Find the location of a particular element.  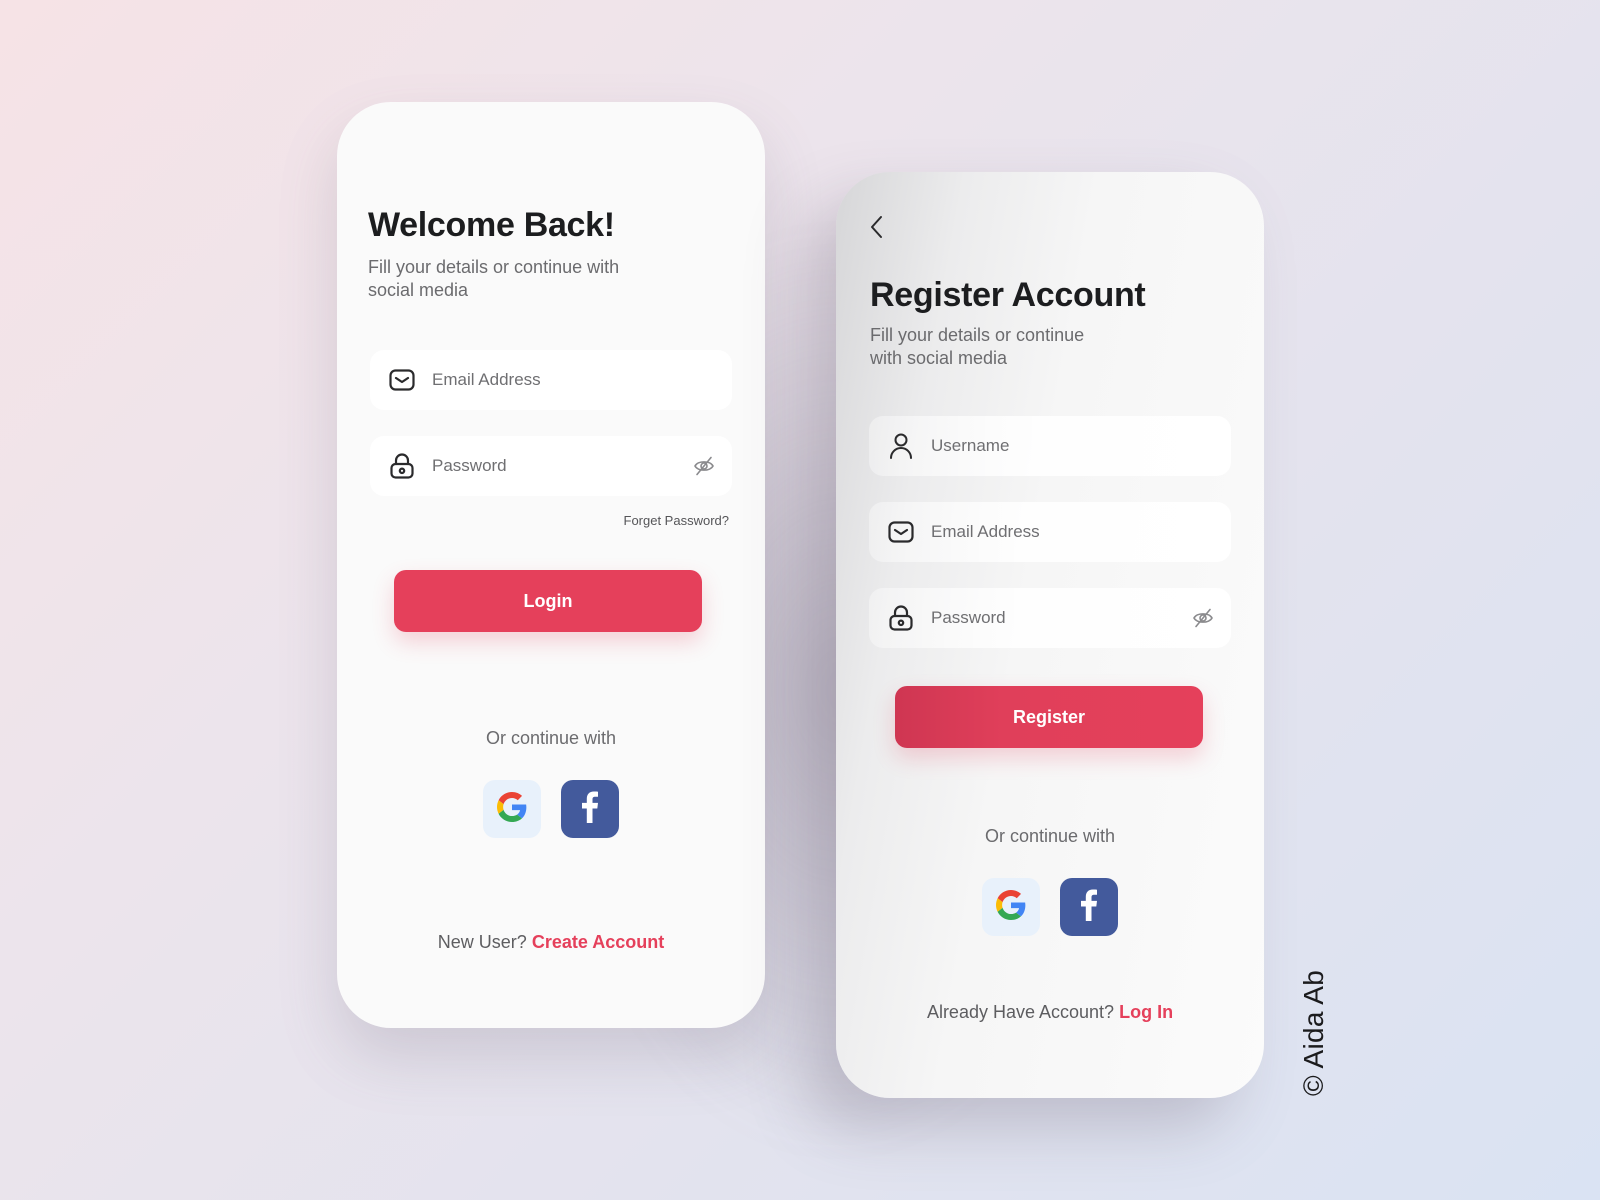

login-prompt: Already Have Account? Log In is located at coordinates (1050, 1012).